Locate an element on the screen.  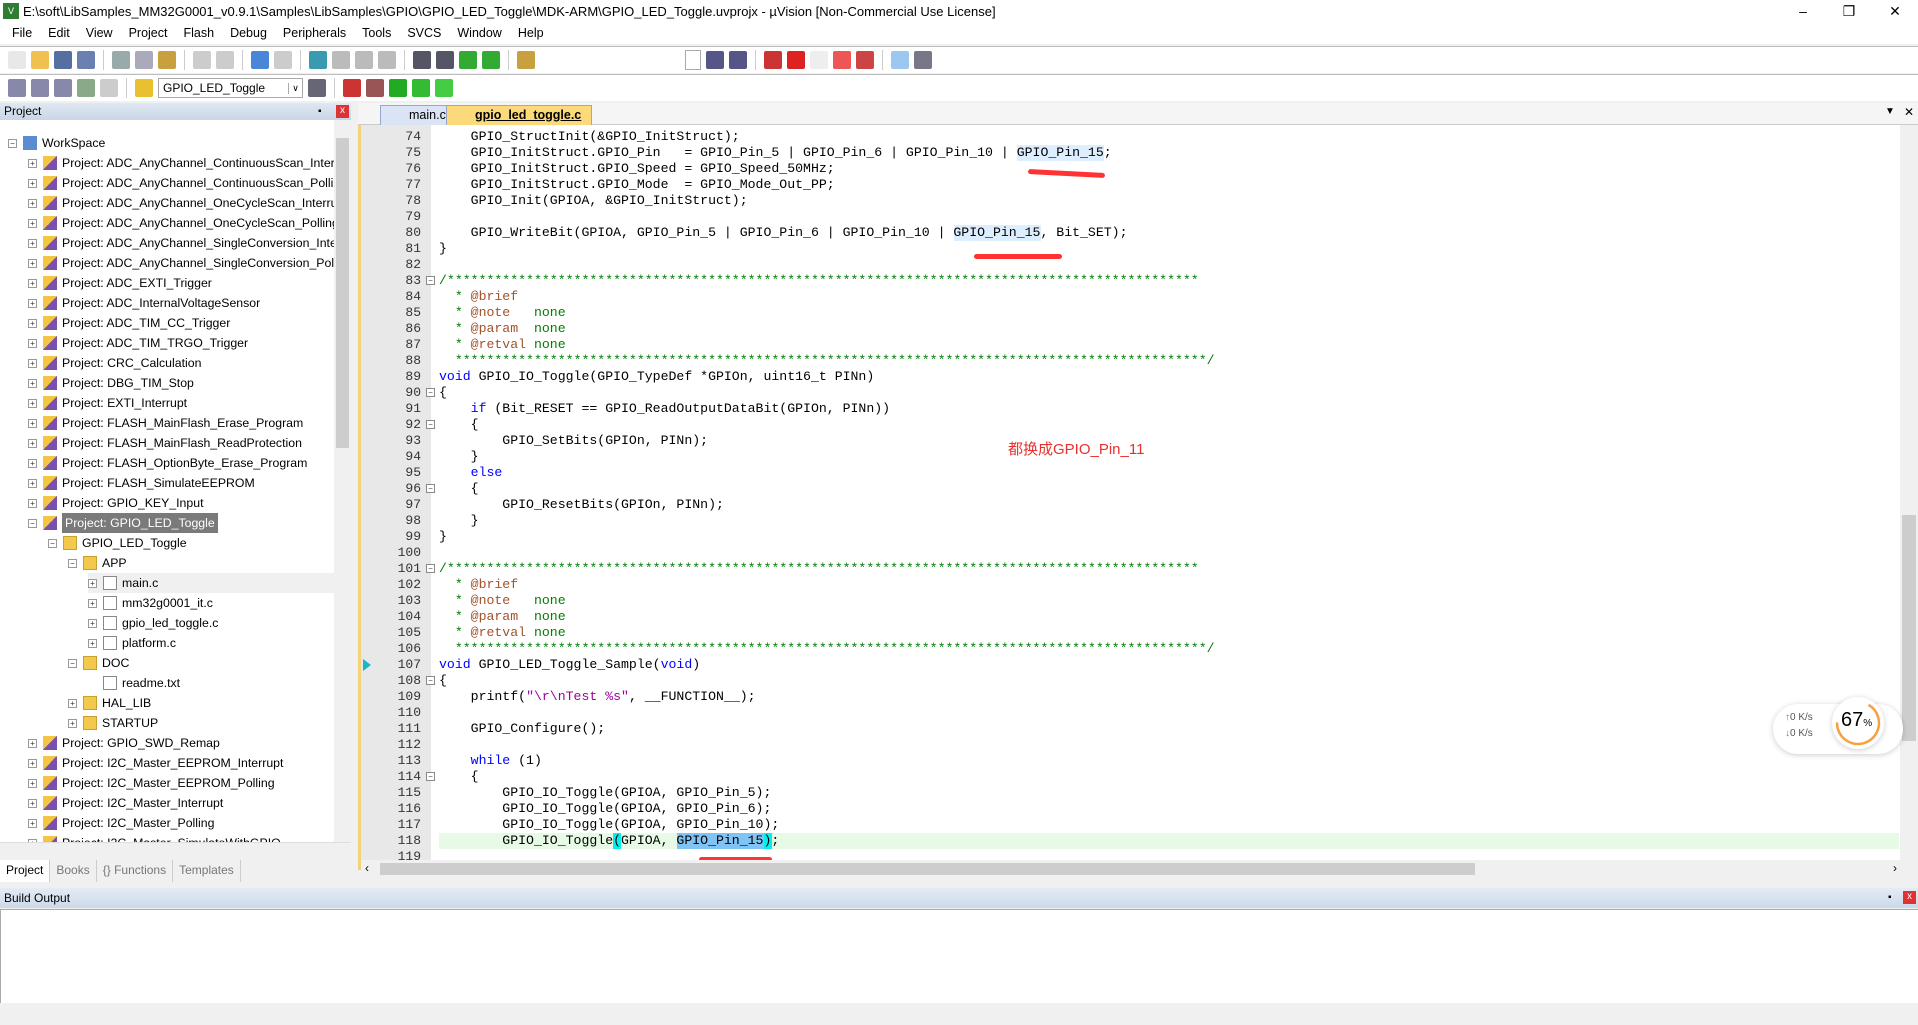
tab-gpio-led-toggle-c: gpio_led_toggle.c is located at coordinates (519, 115).